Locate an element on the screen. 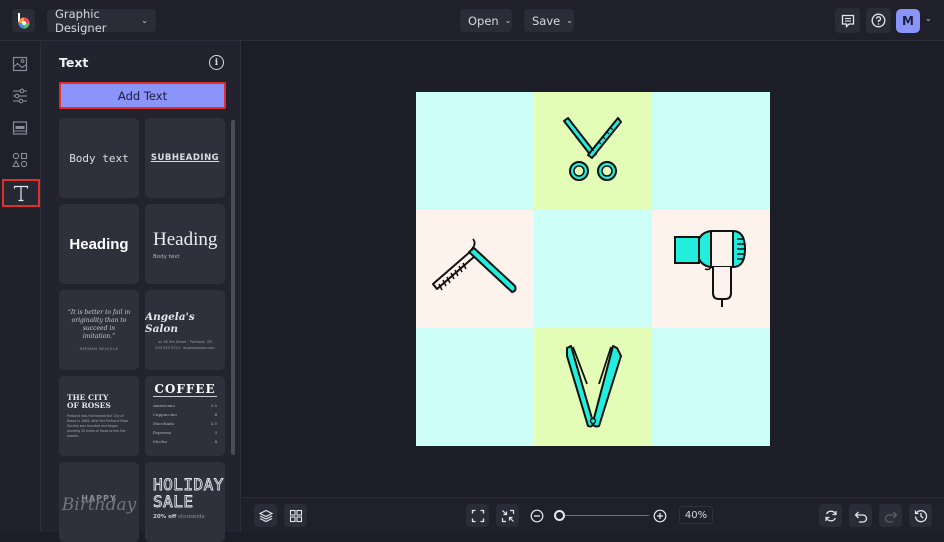 The height and width of the screenshot is (542, 944). image-icon is located at coordinates (20, 64).